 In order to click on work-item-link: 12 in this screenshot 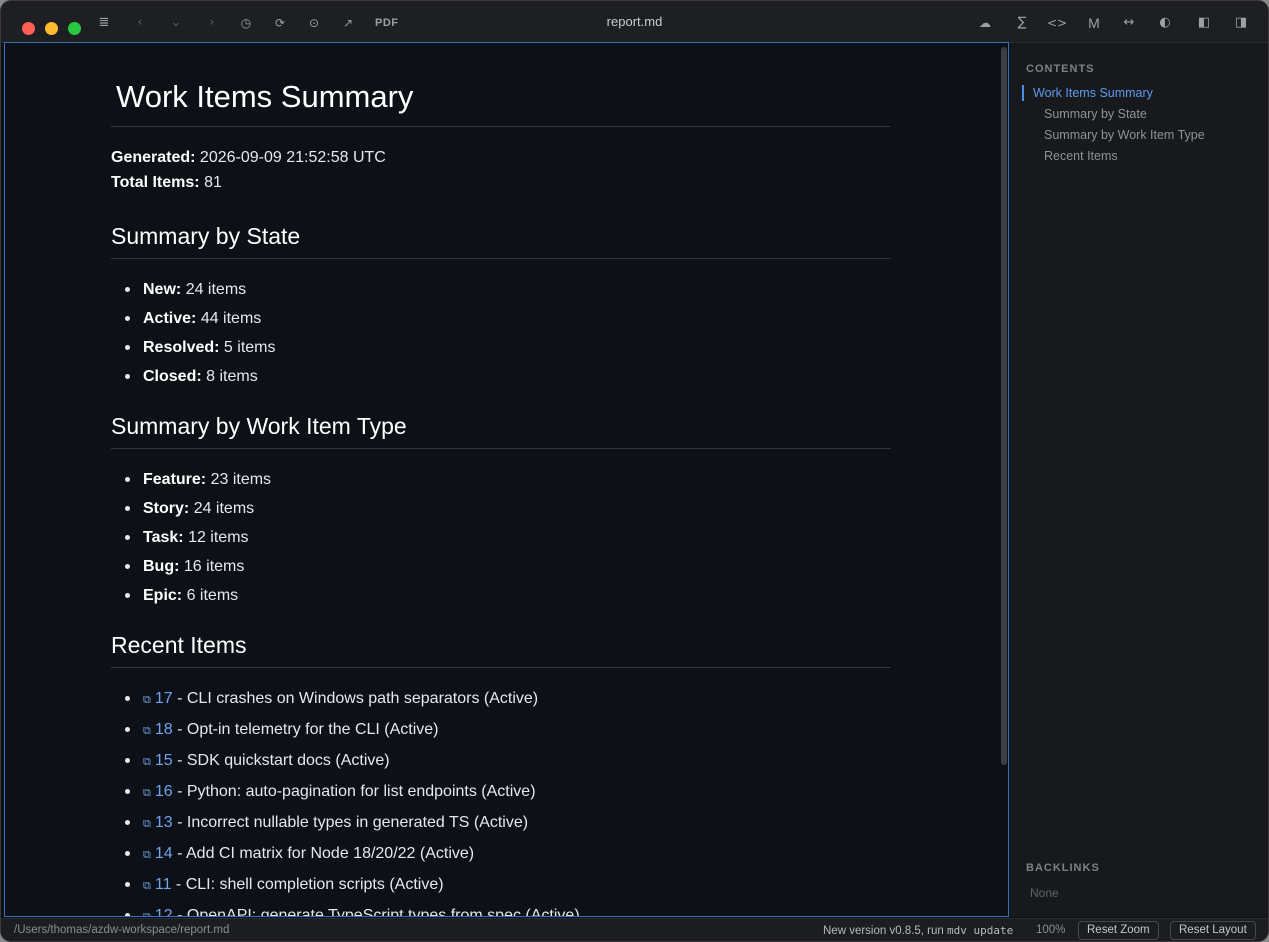, I will do `click(164, 911)`.